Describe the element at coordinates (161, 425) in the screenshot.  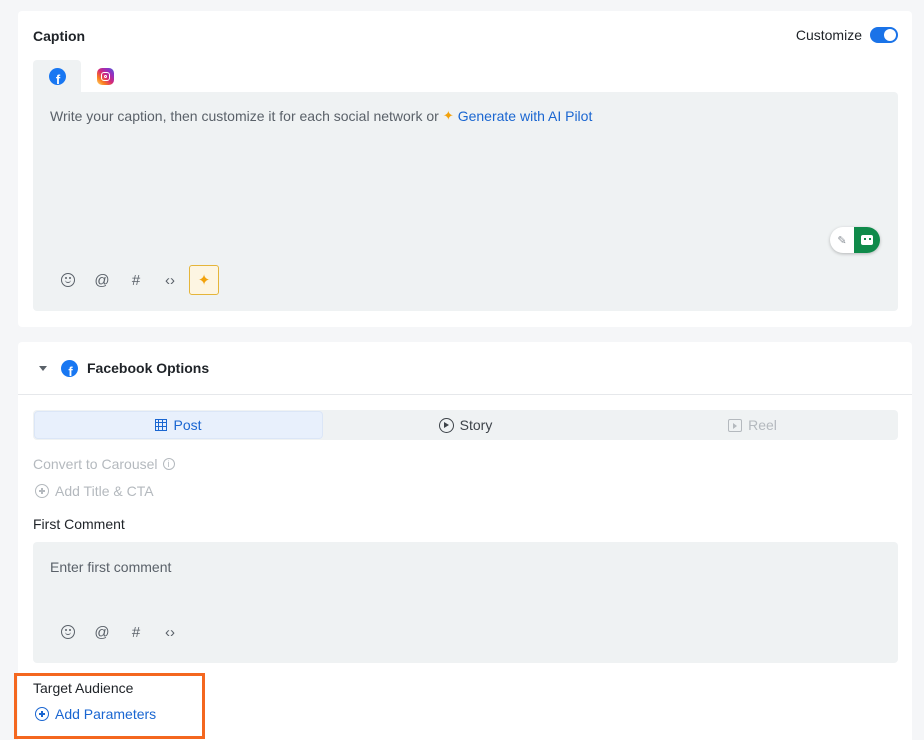
I see `grid-icon` at that location.